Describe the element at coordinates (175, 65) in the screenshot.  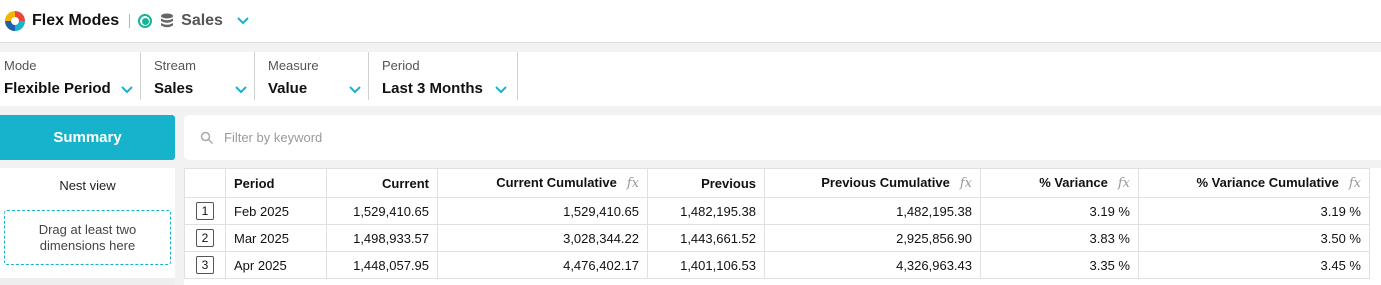
I see `stream-label: Stream` at that location.